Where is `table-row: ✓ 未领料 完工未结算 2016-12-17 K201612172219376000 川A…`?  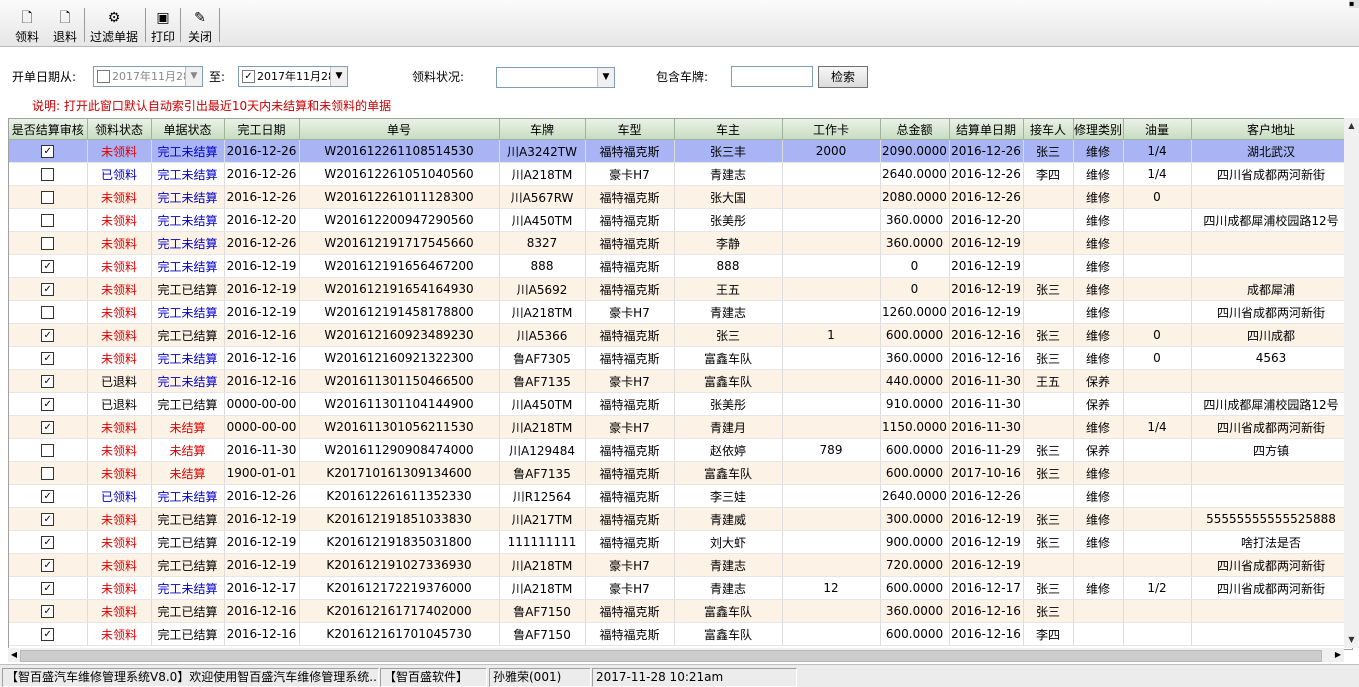 table-row: ✓ 未领料 完工未结算 2016-12-17 K201612172219376000 川A… is located at coordinates (680, 588).